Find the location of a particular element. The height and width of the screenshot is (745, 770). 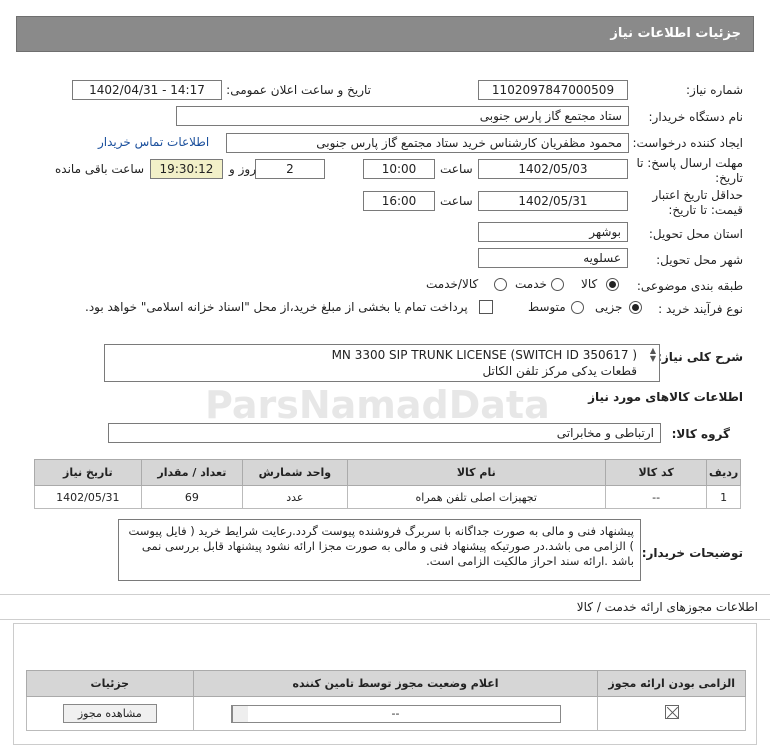

purchase-type-label: نوع فرآیند خرید : is located at coordinates (700, 309).